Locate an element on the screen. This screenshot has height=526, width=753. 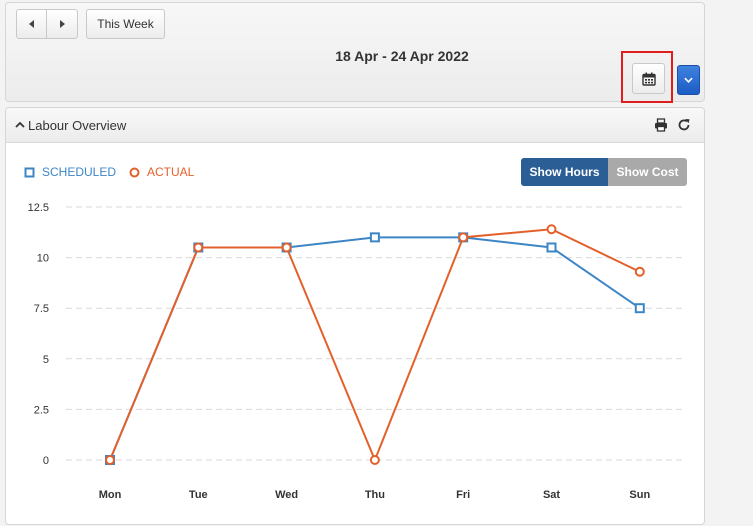
y-tick-label: 12.5 is located at coordinates (38, 208).